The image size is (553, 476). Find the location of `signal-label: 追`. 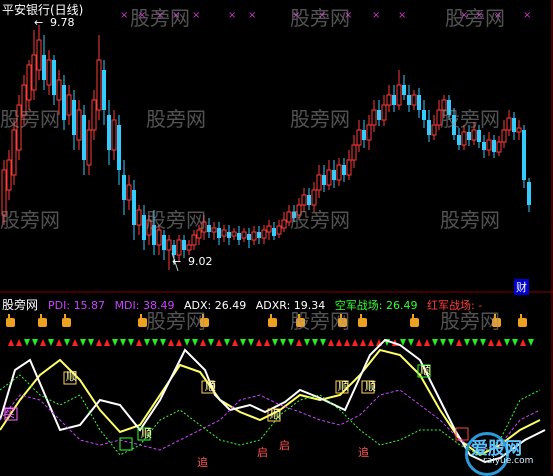

signal-label: 追 is located at coordinates (363, 452).